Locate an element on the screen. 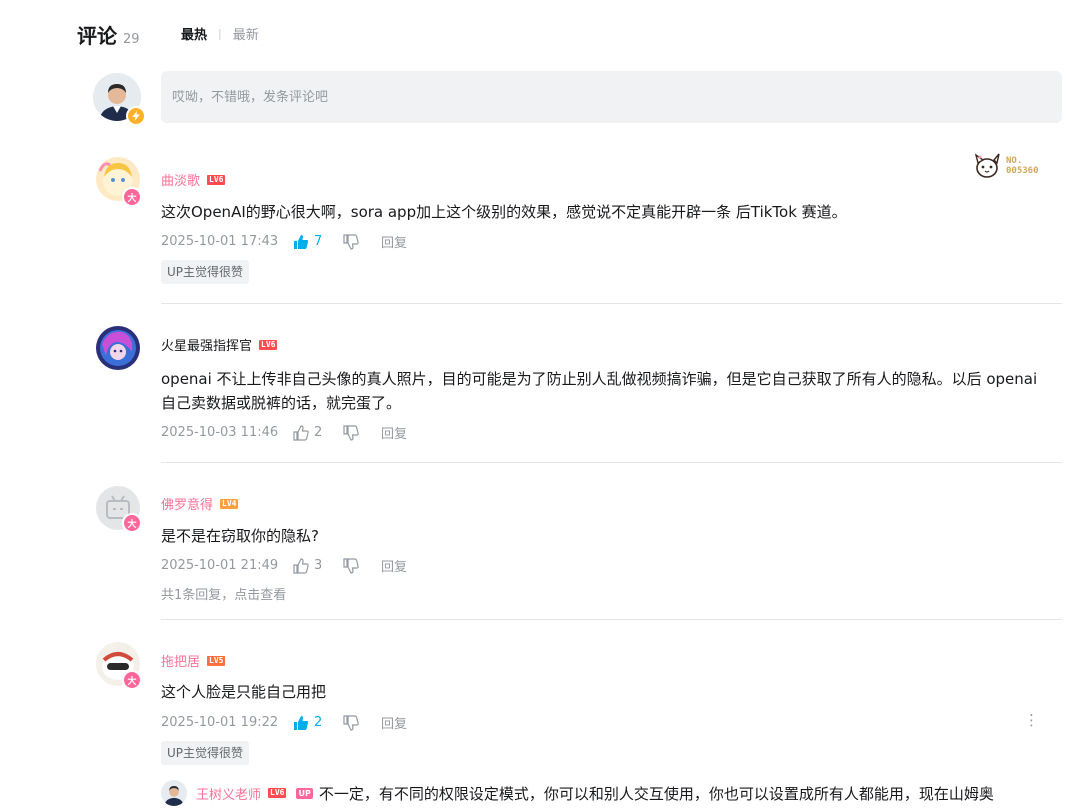  comments-count: 29 is located at coordinates (131, 39).